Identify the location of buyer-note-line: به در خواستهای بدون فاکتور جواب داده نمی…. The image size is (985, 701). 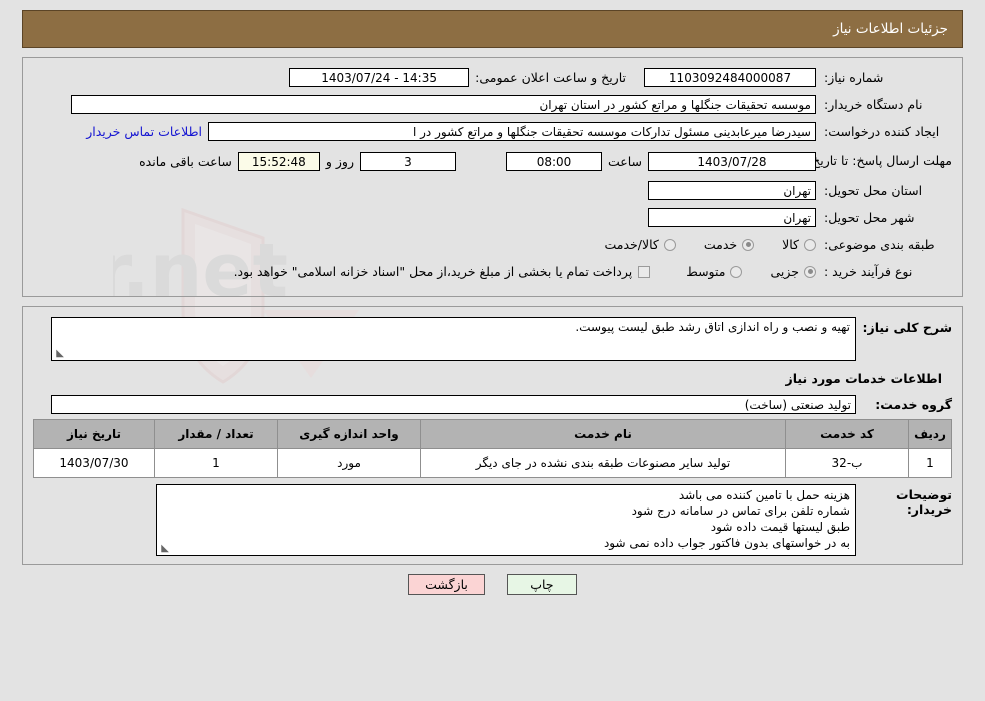
(726, 543).